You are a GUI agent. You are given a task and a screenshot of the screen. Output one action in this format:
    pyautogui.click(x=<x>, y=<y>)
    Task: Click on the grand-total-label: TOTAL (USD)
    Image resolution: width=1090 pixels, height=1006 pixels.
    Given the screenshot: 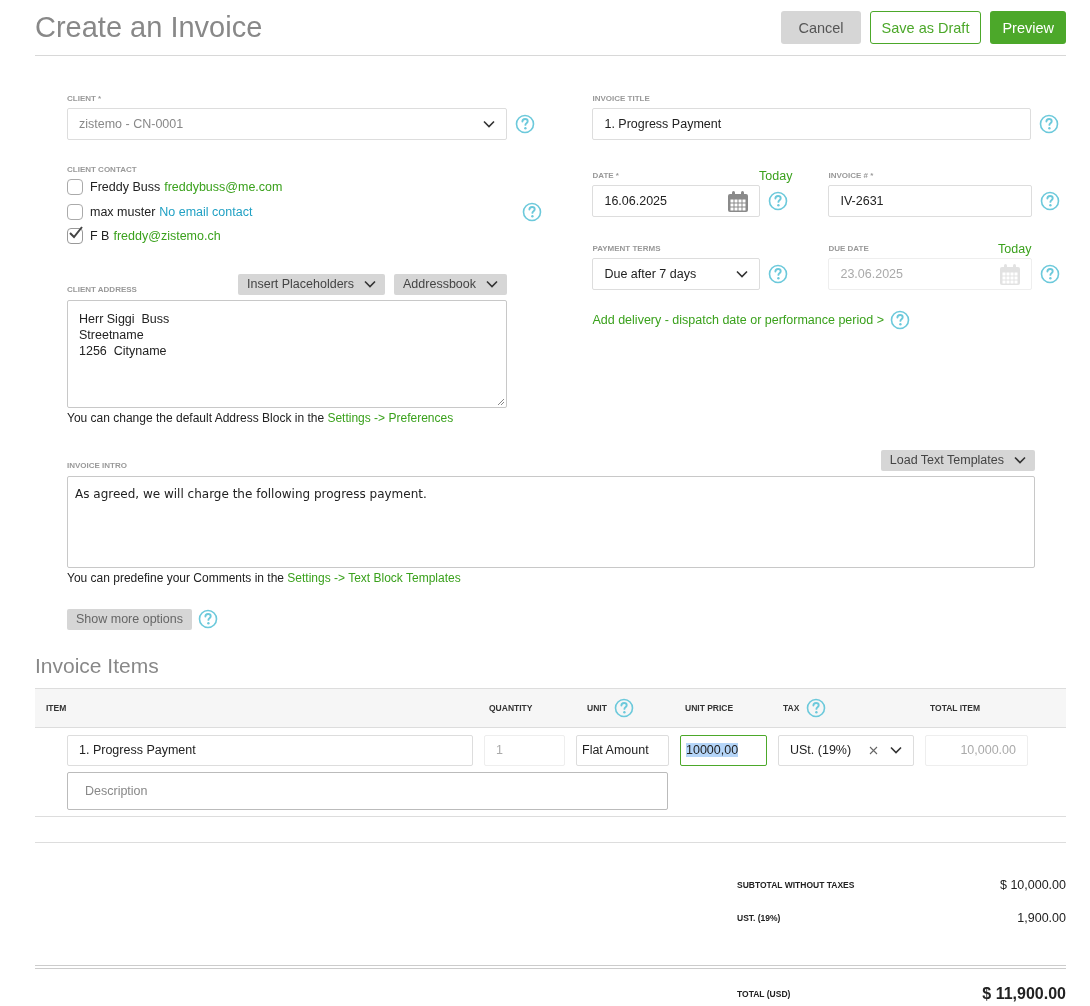 What is the action you would take?
    pyautogui.click(x=764, y=994)
    